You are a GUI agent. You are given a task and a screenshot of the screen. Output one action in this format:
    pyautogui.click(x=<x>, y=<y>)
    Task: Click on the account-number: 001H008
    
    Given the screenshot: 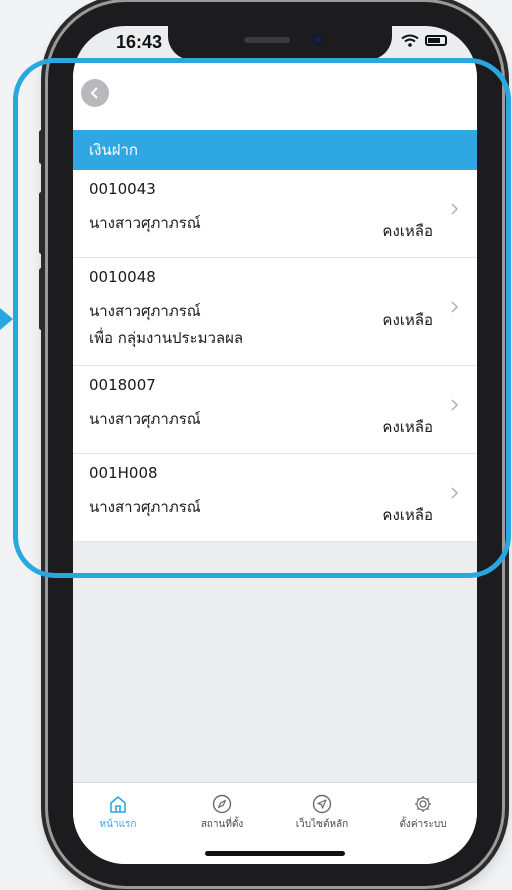 What is the action you would take?
    pyautogui.click(x=123, y=473)
    